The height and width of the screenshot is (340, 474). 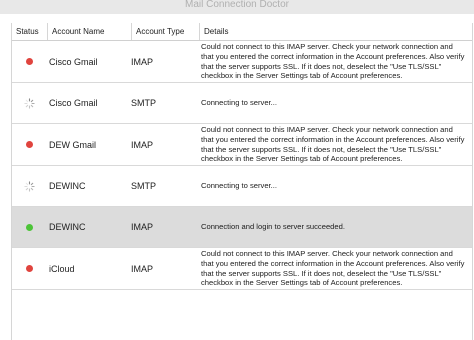 What do you see at coordinates (89, 31) in the screenshot?
I see `column-header-account-name: Account Name` at bounding box center [89, 31].